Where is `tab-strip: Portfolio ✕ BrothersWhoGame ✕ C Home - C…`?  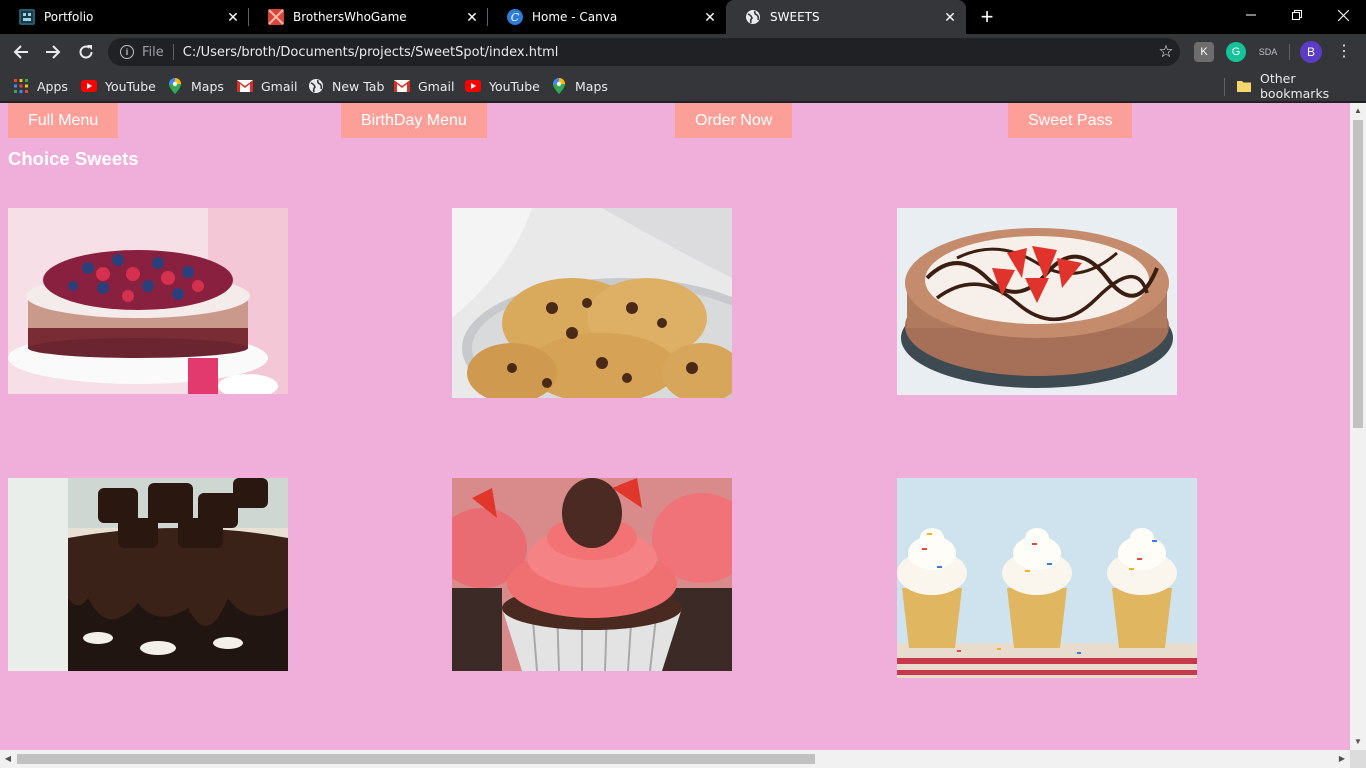
tab-strip: Portfolio ✕ BrothersWhoGame ✕ C Home - C… is located at coordinates (683, 17).